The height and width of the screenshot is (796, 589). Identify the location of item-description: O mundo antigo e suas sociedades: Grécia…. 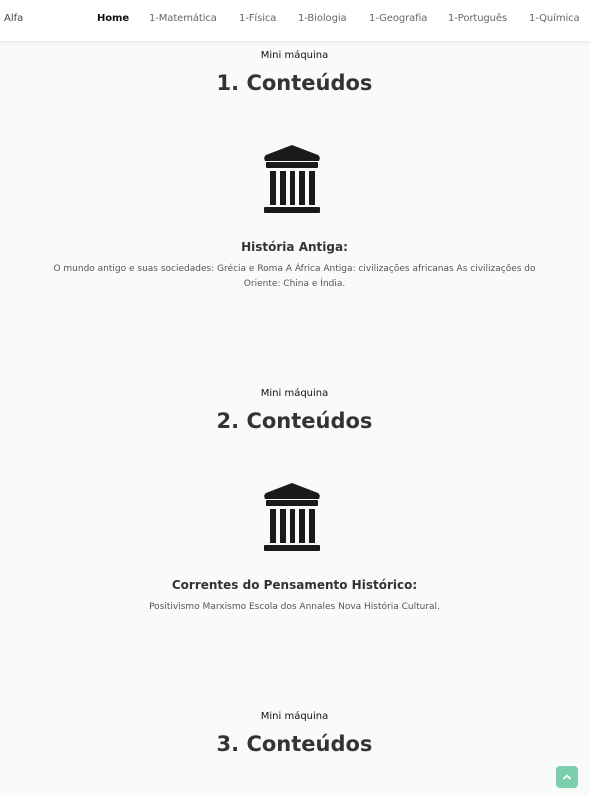
(294, 276).